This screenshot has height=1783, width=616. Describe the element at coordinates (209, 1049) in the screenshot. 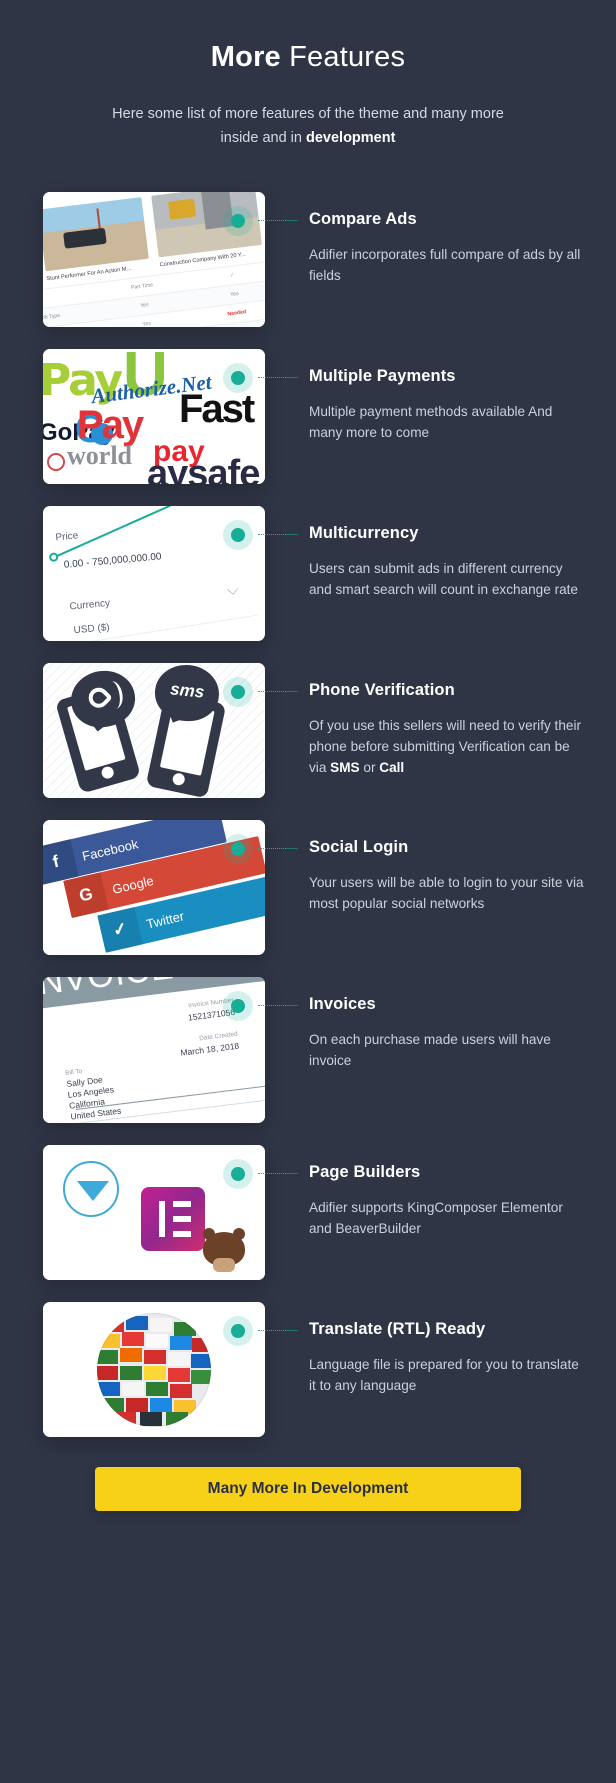

I see `invoice-date-value: March 18, 2018` at that location.